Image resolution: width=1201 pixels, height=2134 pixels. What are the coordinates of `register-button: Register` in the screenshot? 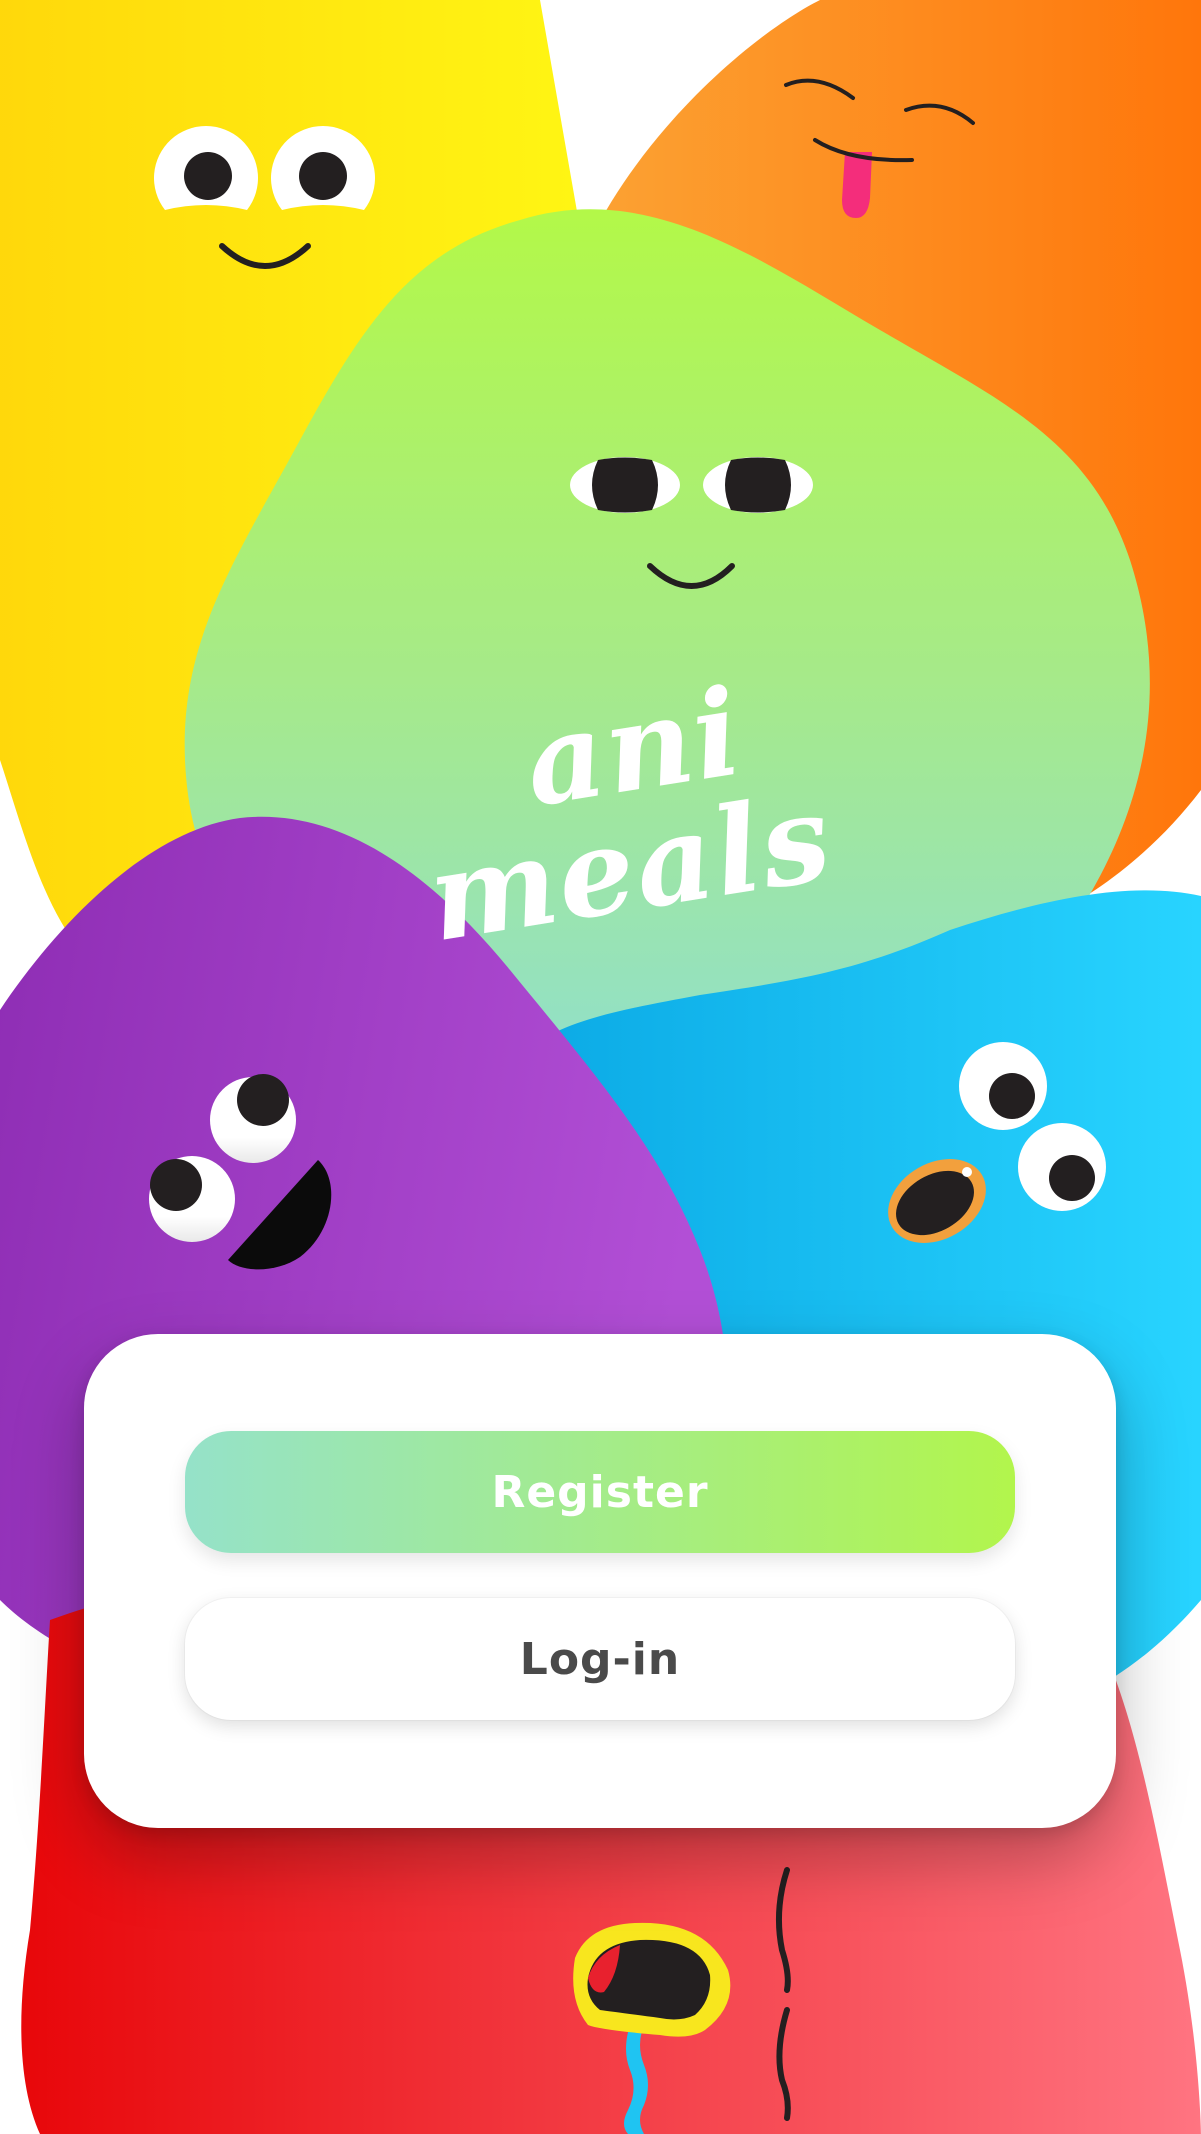 It's located at (600, 1492).